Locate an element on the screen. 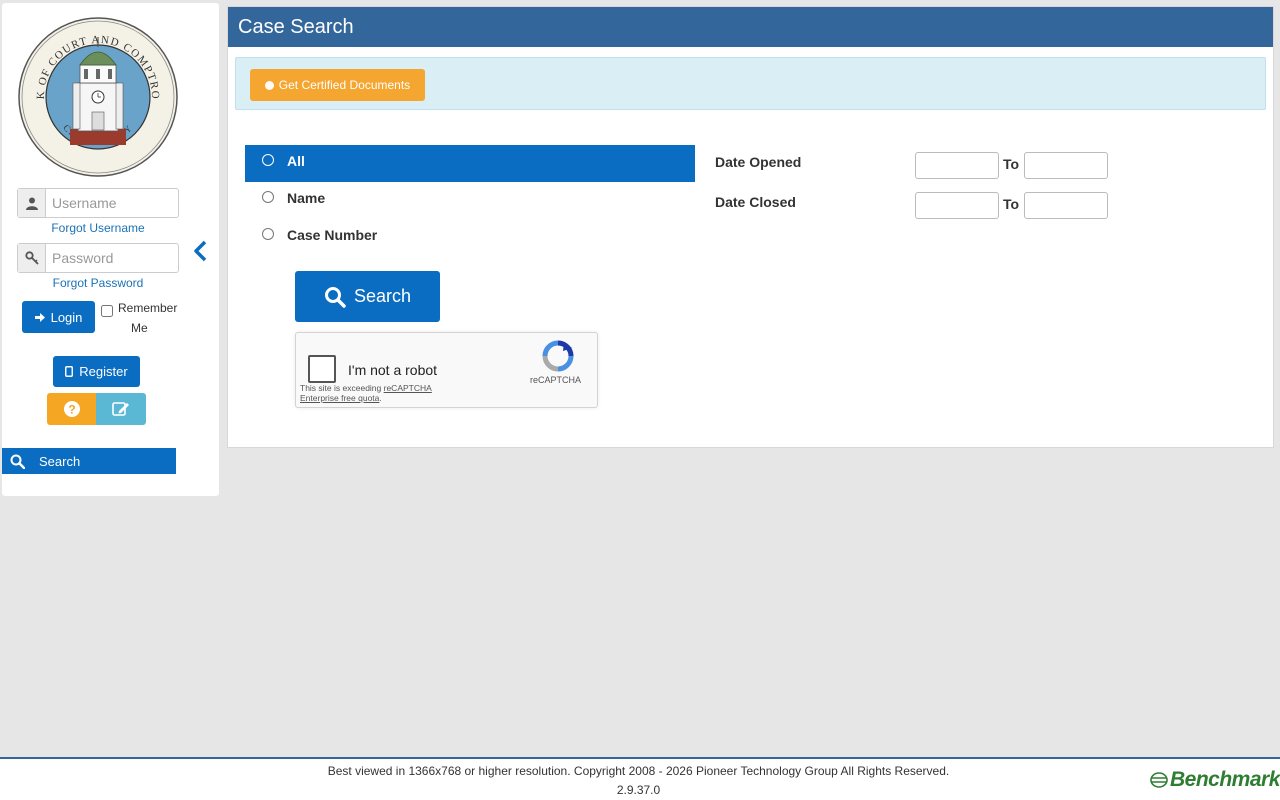  search-button-label: Search is located at coordinates (382, 296).